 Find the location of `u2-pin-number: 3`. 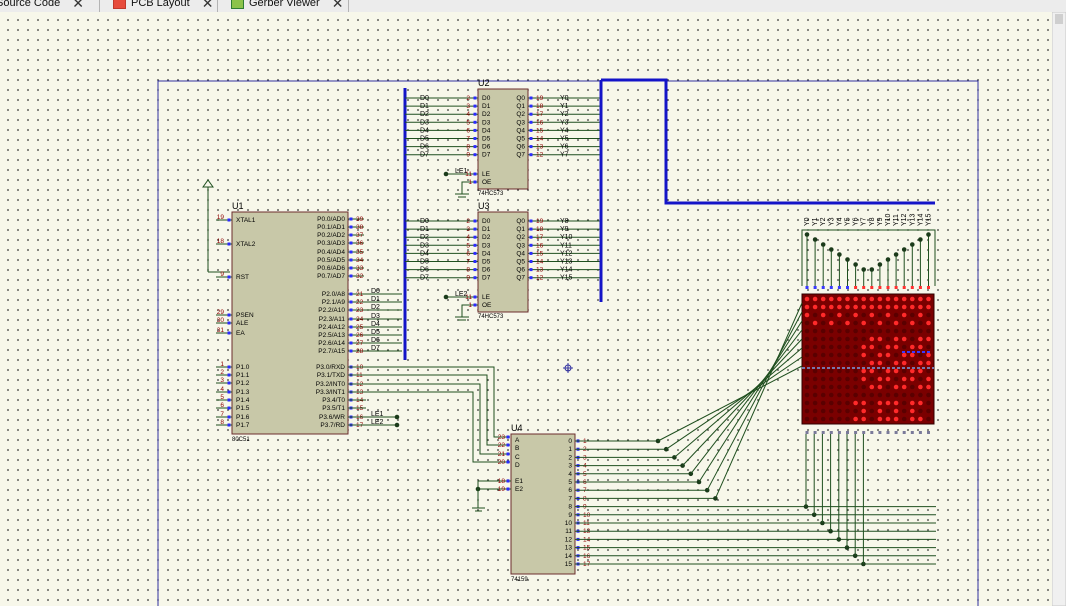

u2-pin-number: 3 is located at coordinates (468, 106).